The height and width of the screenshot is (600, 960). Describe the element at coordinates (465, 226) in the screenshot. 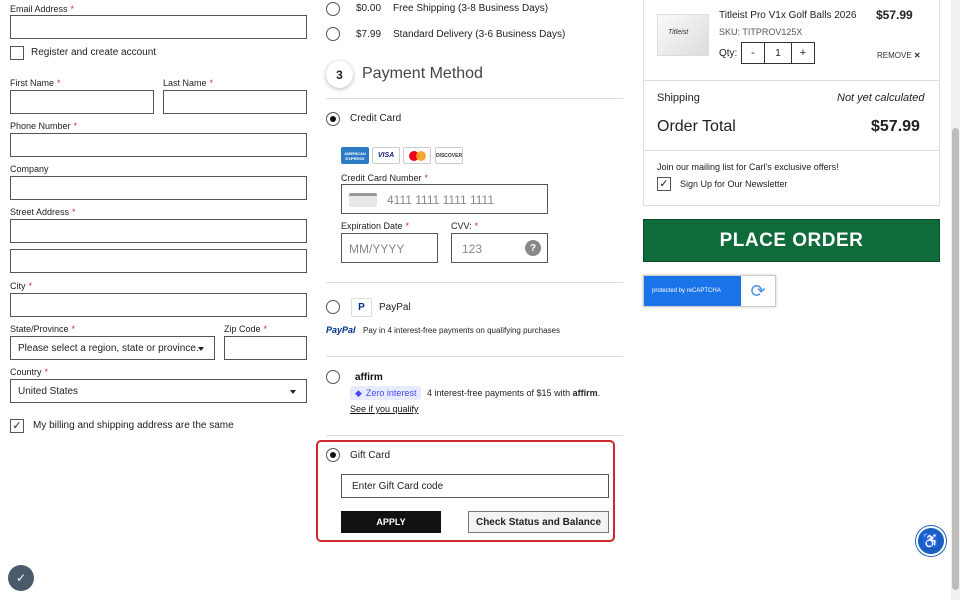

I see `cvv-label: CVV: *` at that location.